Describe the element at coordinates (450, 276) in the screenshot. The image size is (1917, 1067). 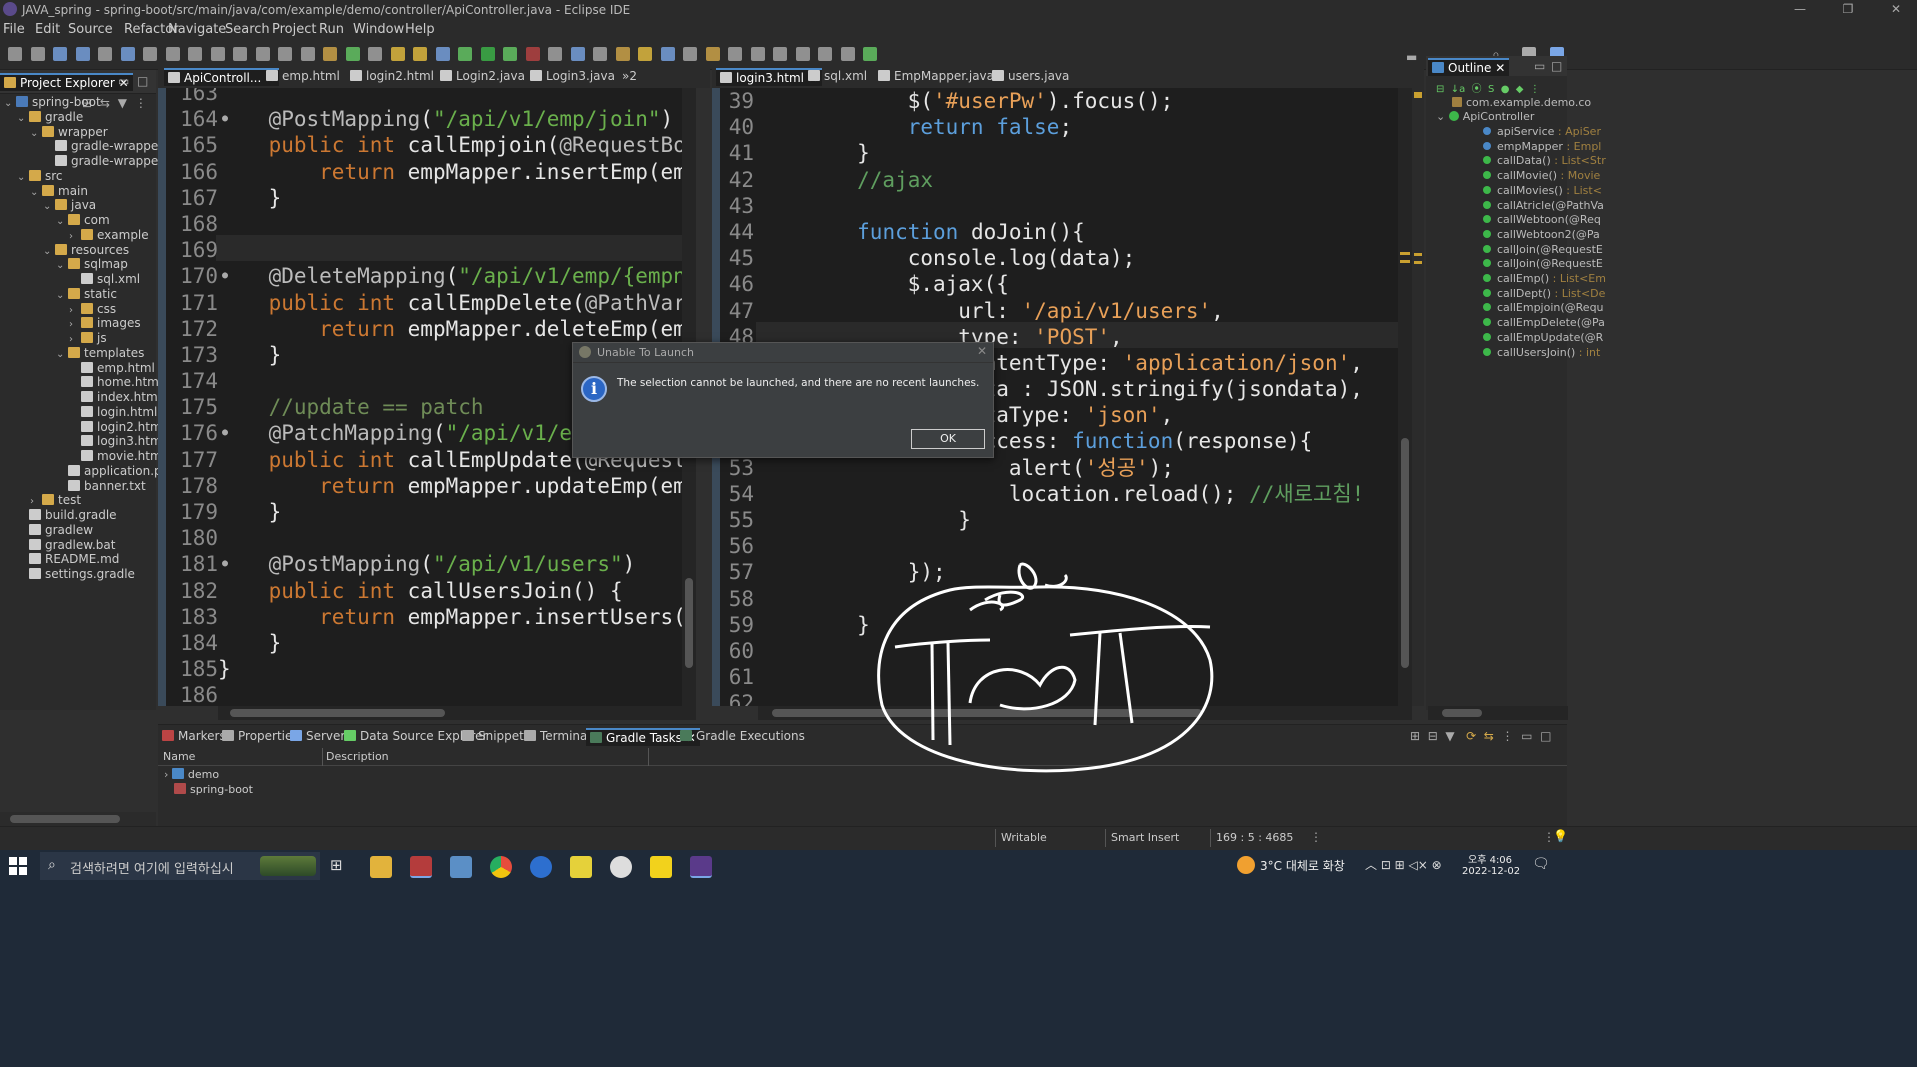
I see `code-line: @DeleteMapping("/api/v1/emp/{empno` at that location.